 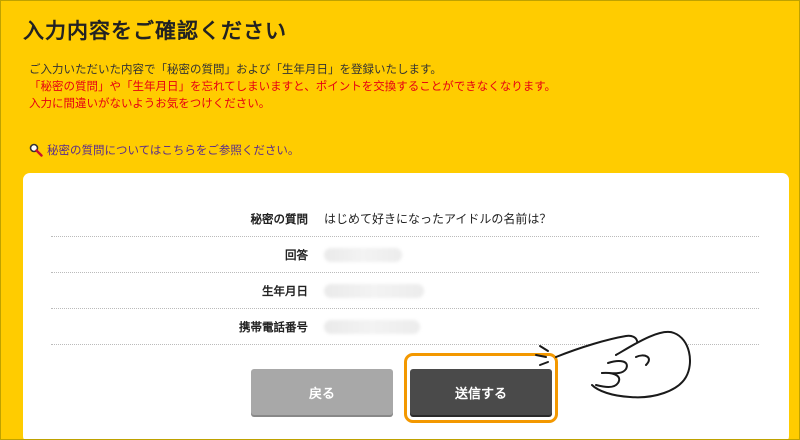 I want to click on row-label-answer: 回答, so click(x=296, y=254).